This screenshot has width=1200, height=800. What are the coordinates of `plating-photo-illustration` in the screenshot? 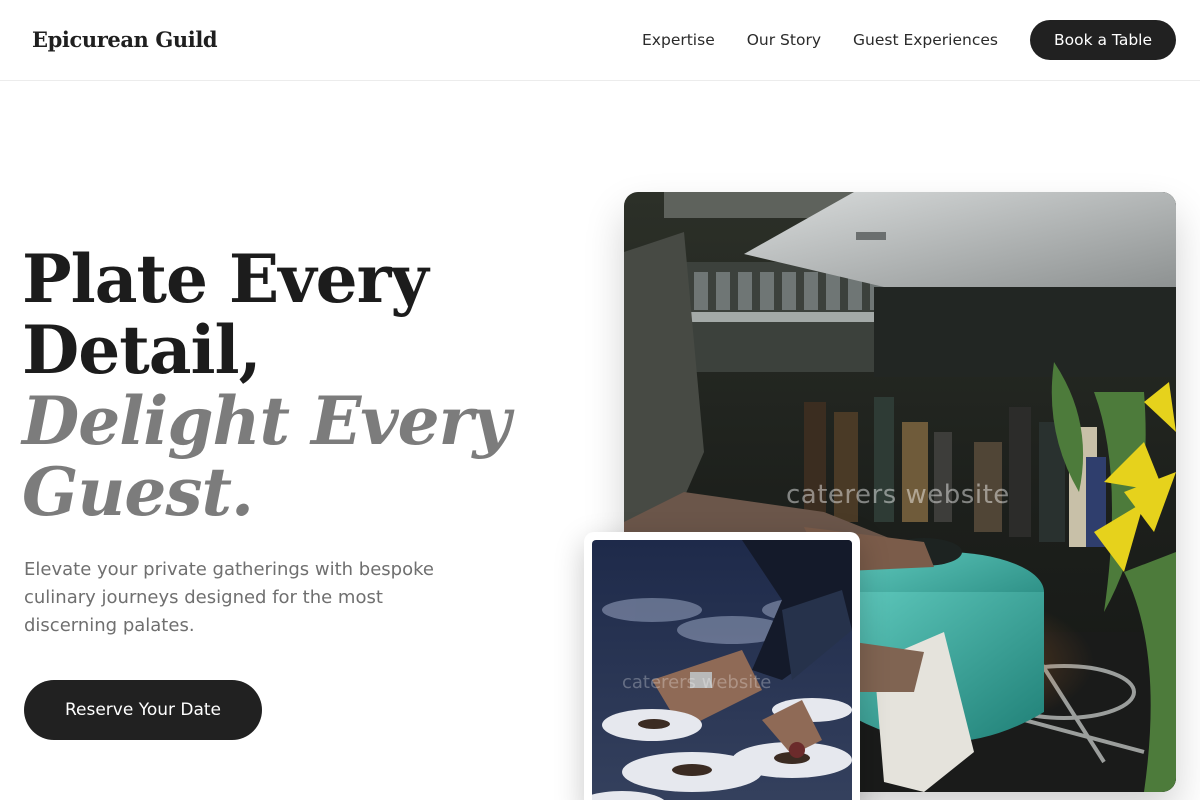 It's located at (722, 670).